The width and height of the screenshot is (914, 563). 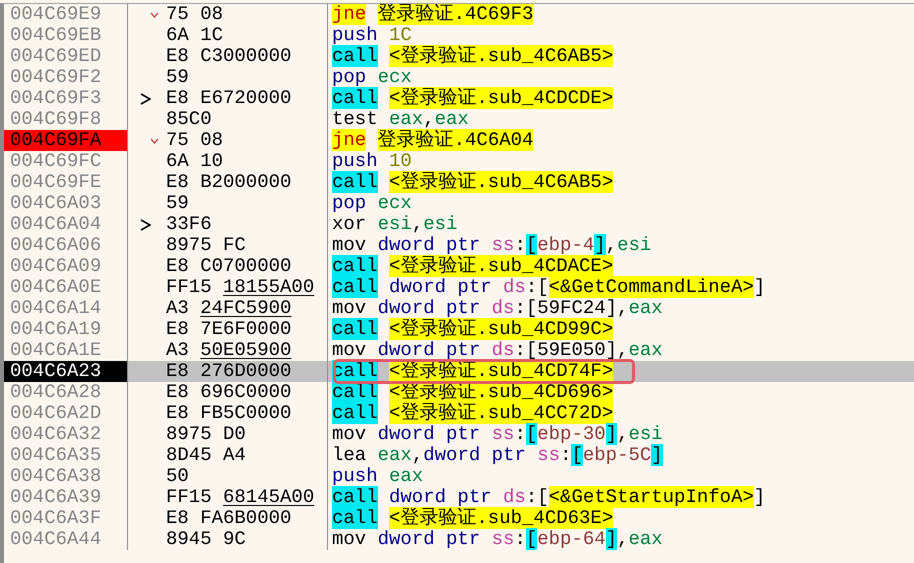 I want to click on disassembly-row: 004C6A44 8945 9C mov dword ptr ss:[ebp-64],eax, so click(x=459, y=539).